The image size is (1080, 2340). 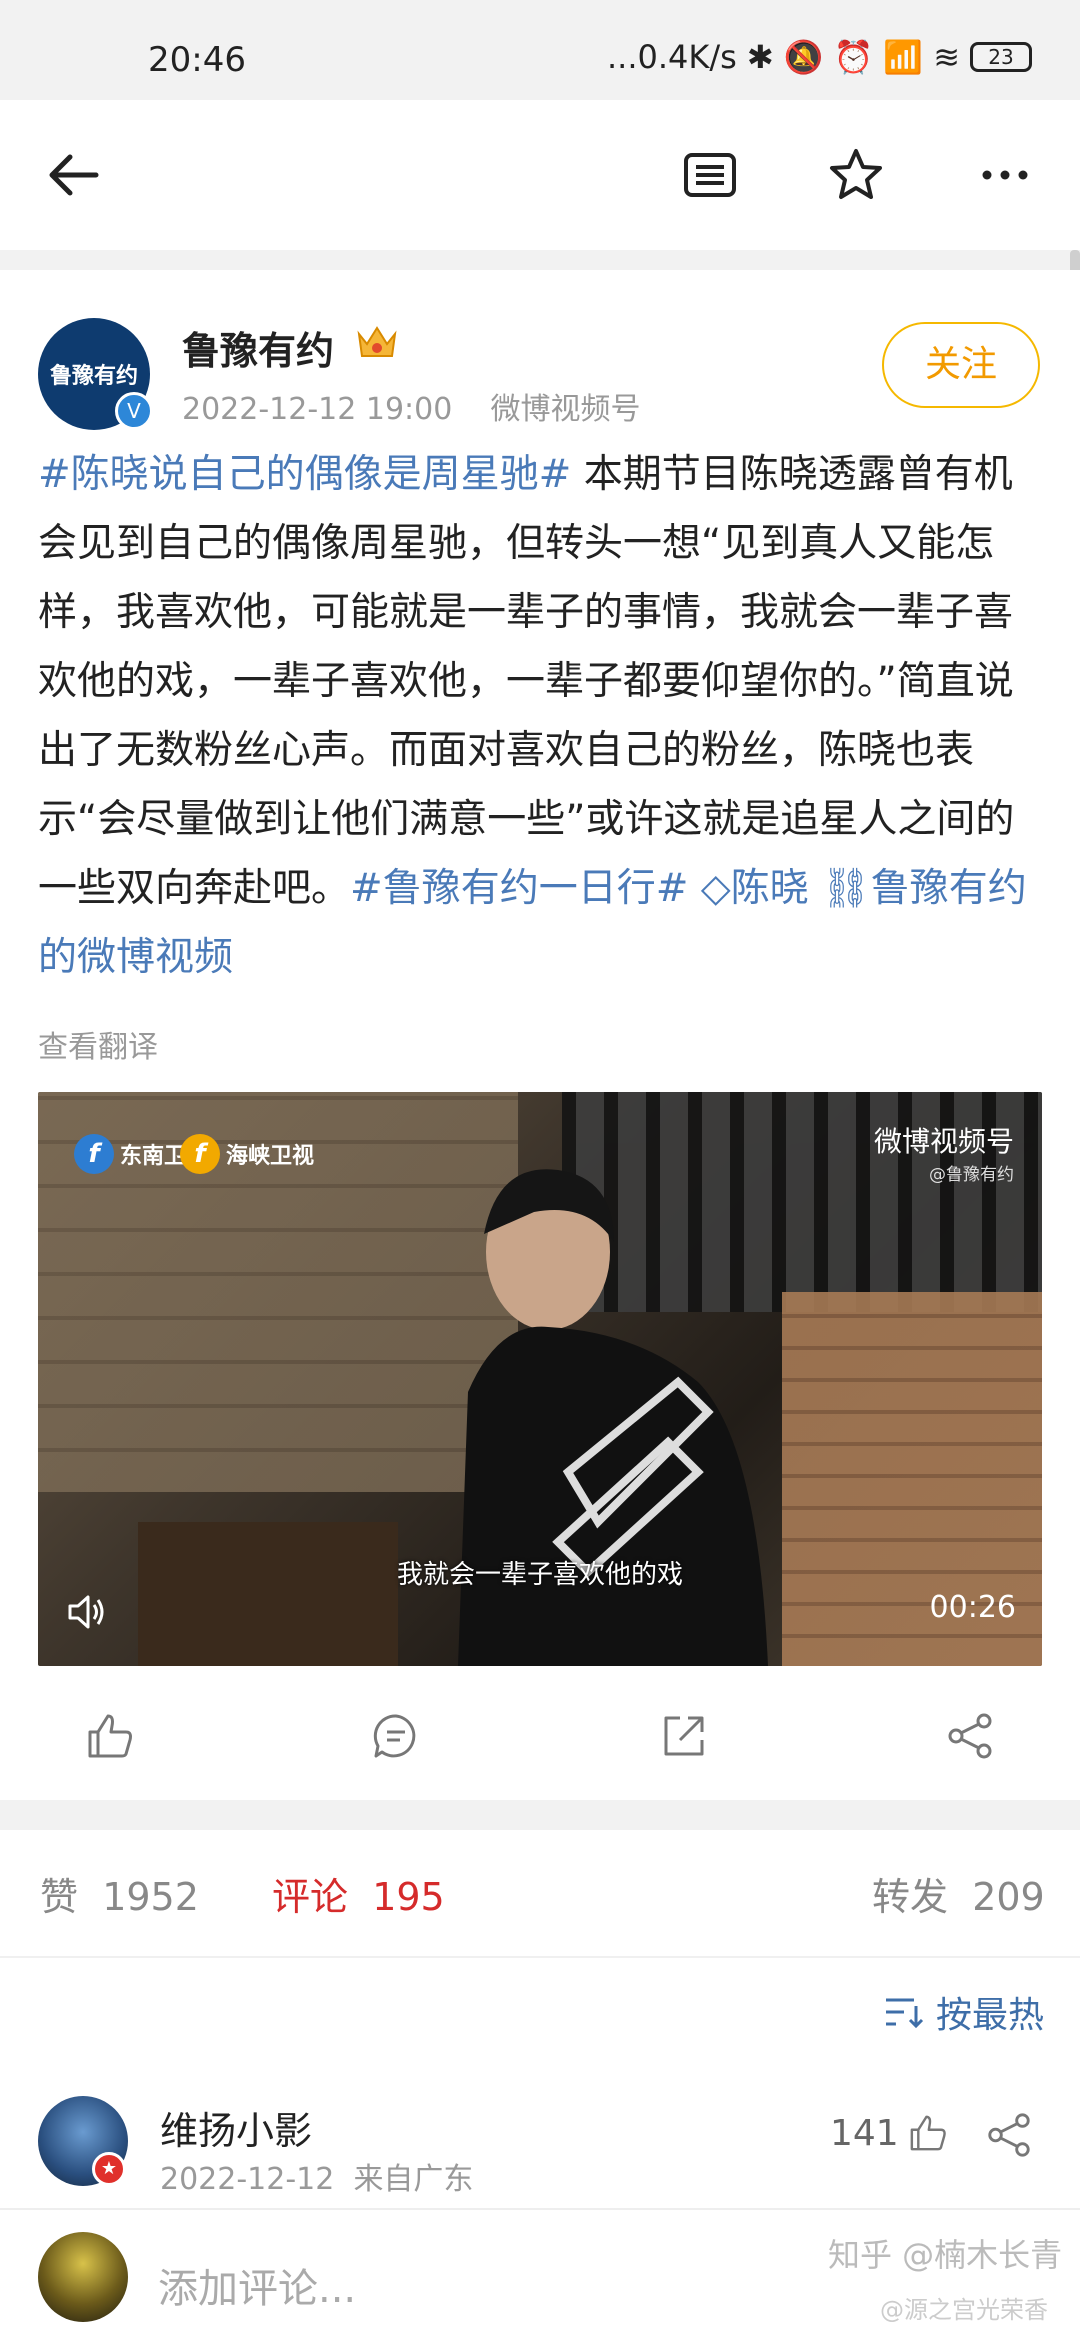 What do you see at coordinates (961, 365) in the screenshot?
I see `follow-button: 关注` at bounding box center [961, 365].